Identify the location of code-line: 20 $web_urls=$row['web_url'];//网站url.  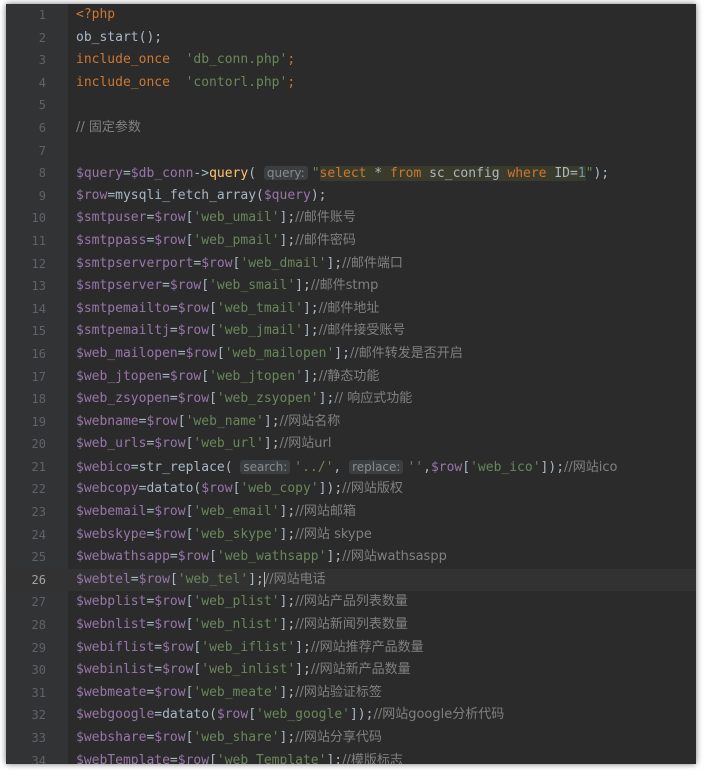
(351, 444).